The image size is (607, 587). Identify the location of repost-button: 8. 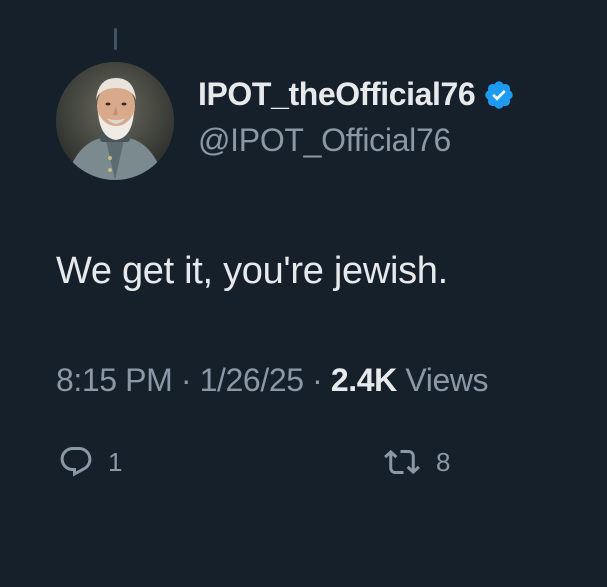
(416, 462).